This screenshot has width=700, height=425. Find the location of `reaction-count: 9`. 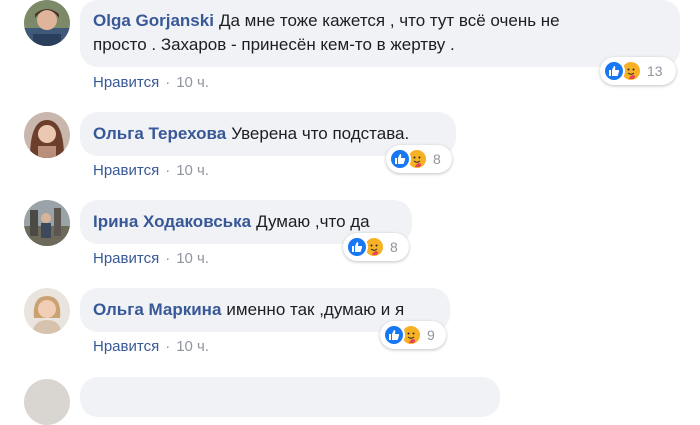

reaction-count: 9 is located at coordinates (431, 335).